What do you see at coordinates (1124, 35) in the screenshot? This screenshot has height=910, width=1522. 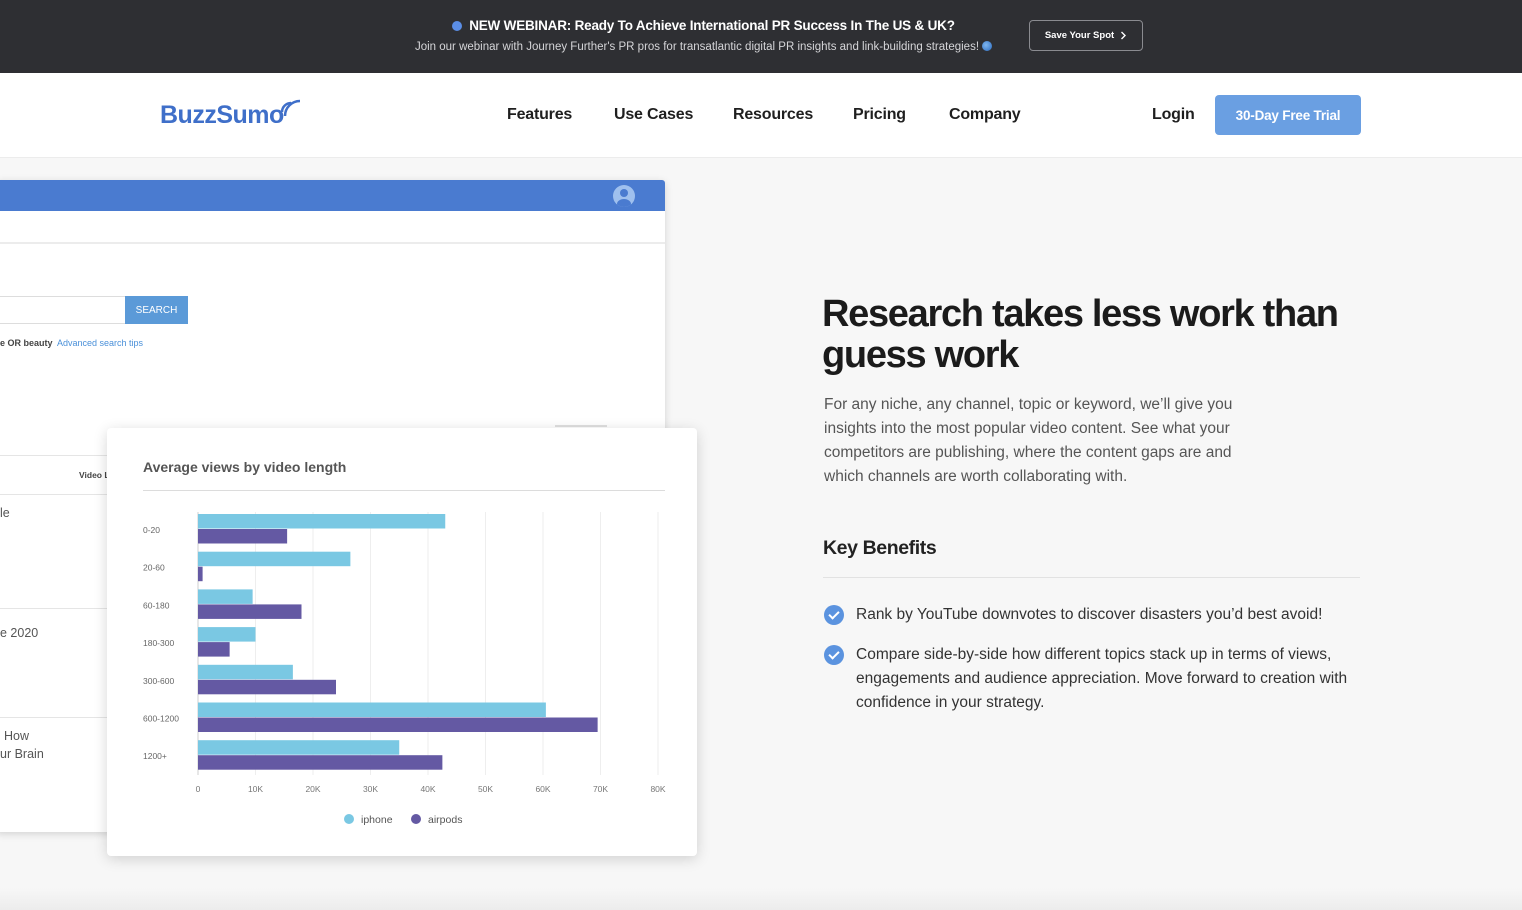 I see `chevron-right-icon` at bounding box center [1124, 35].